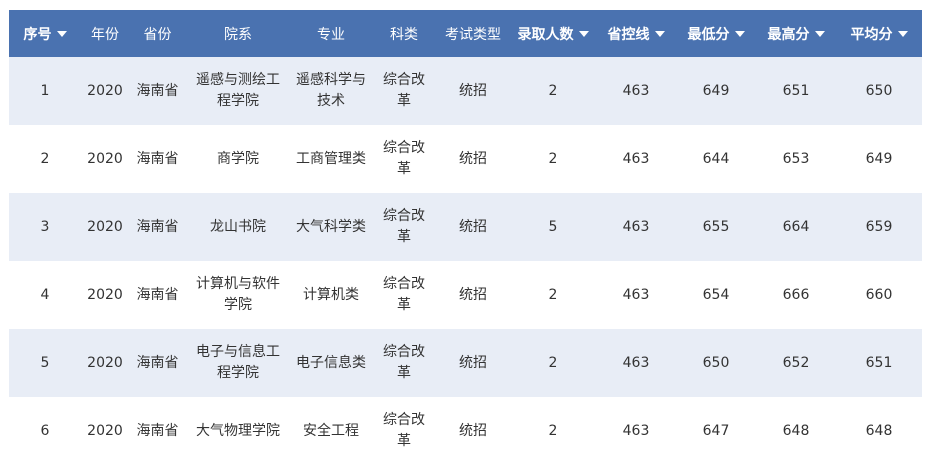 The image size is (933, 466). Describe the element at coordinates (788, 34) in the screenshot. I see `header-max-score-label: 最高分` at that location.